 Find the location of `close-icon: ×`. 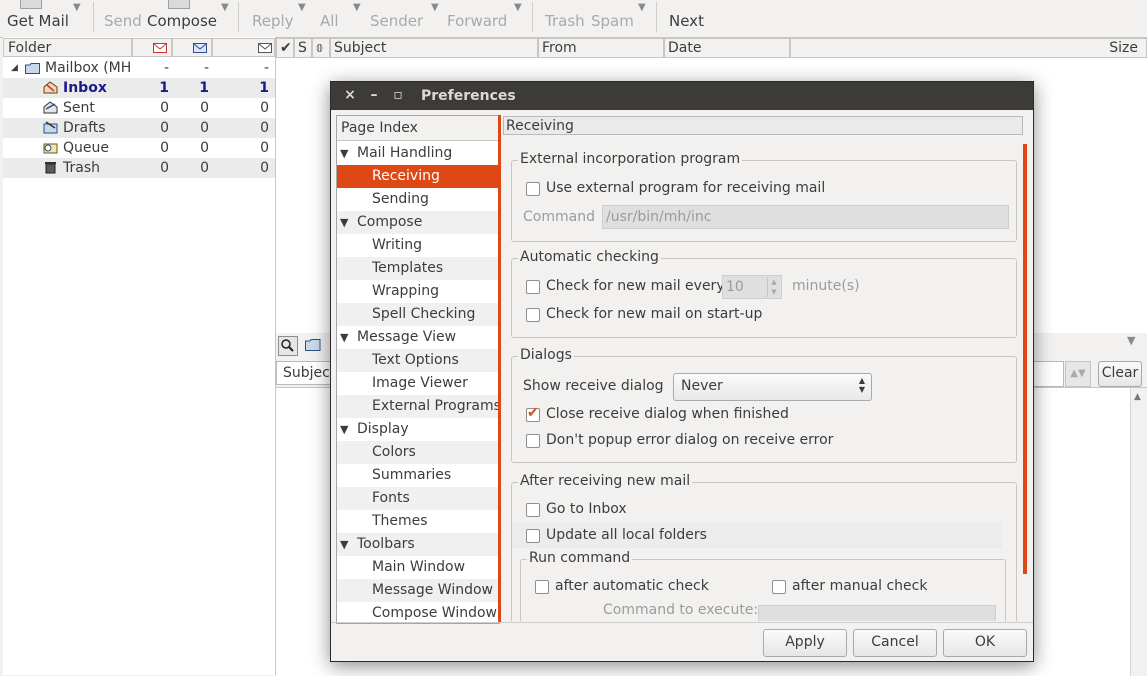

close-icon: × is located at coordinates (350, 95).